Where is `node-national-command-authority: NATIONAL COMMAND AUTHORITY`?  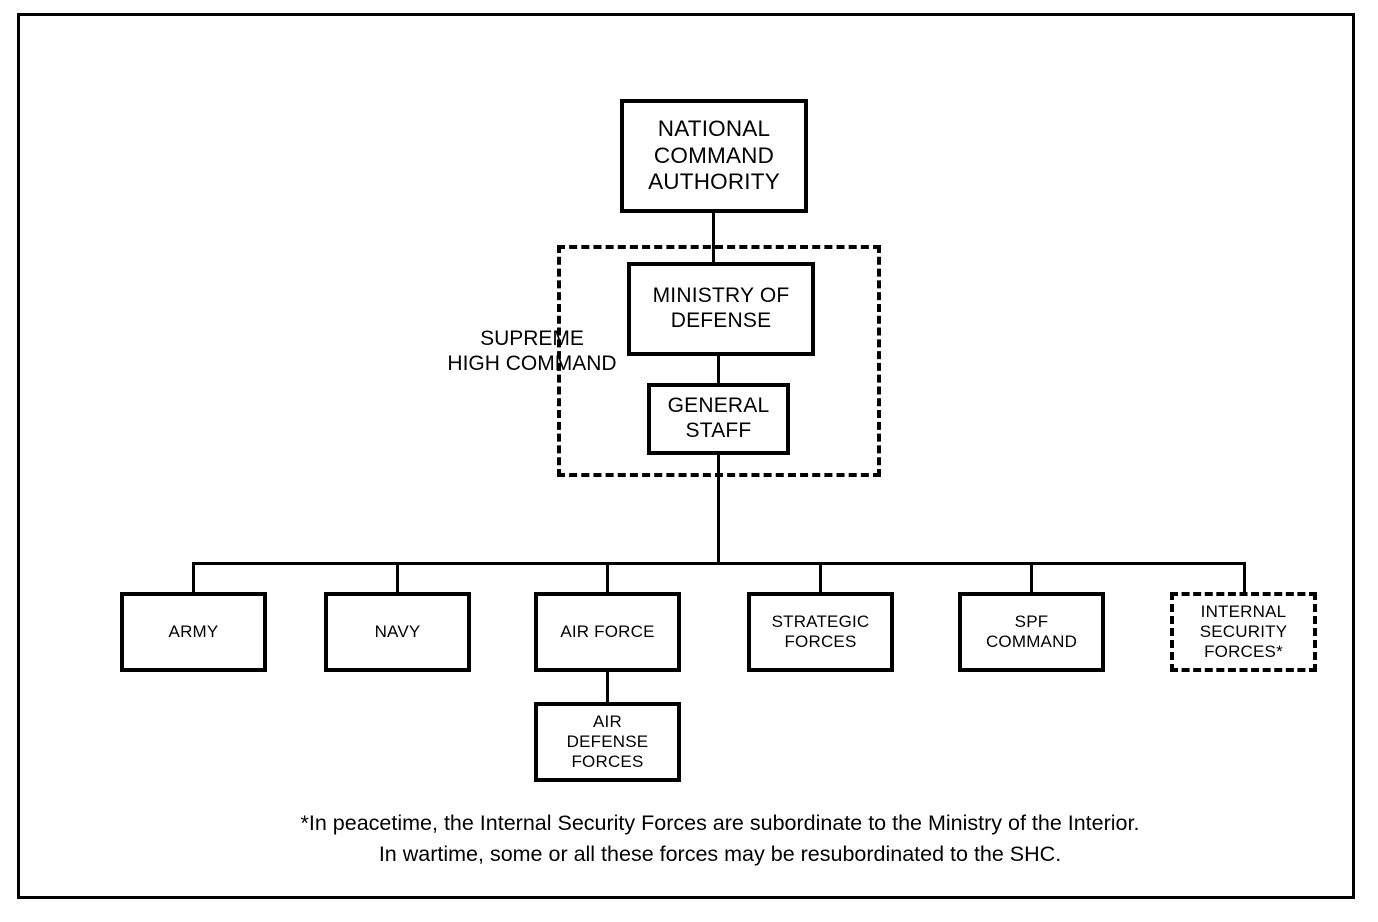 node-national-command-authority: NATIONAL COMMAND AUTHORITY is located at coordinates (714, 156).